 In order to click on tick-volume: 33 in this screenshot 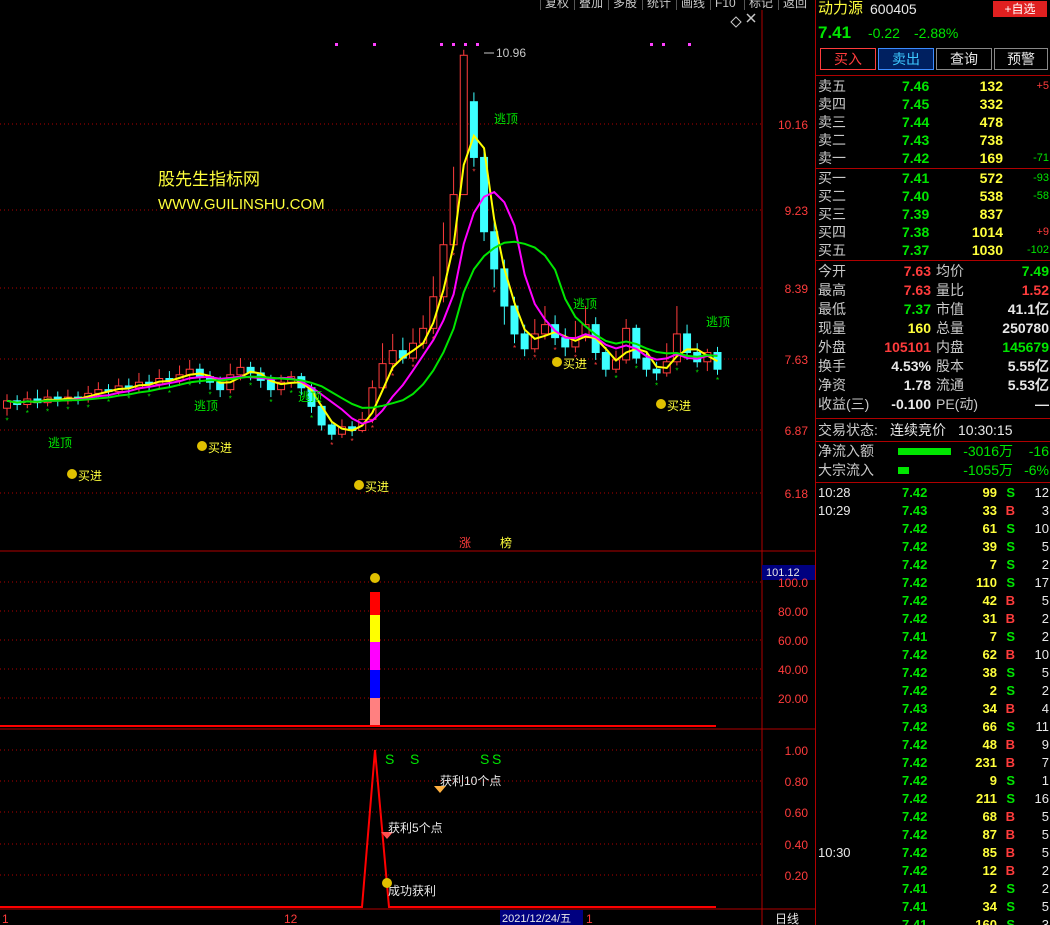, I will do `click(989, 510)`.